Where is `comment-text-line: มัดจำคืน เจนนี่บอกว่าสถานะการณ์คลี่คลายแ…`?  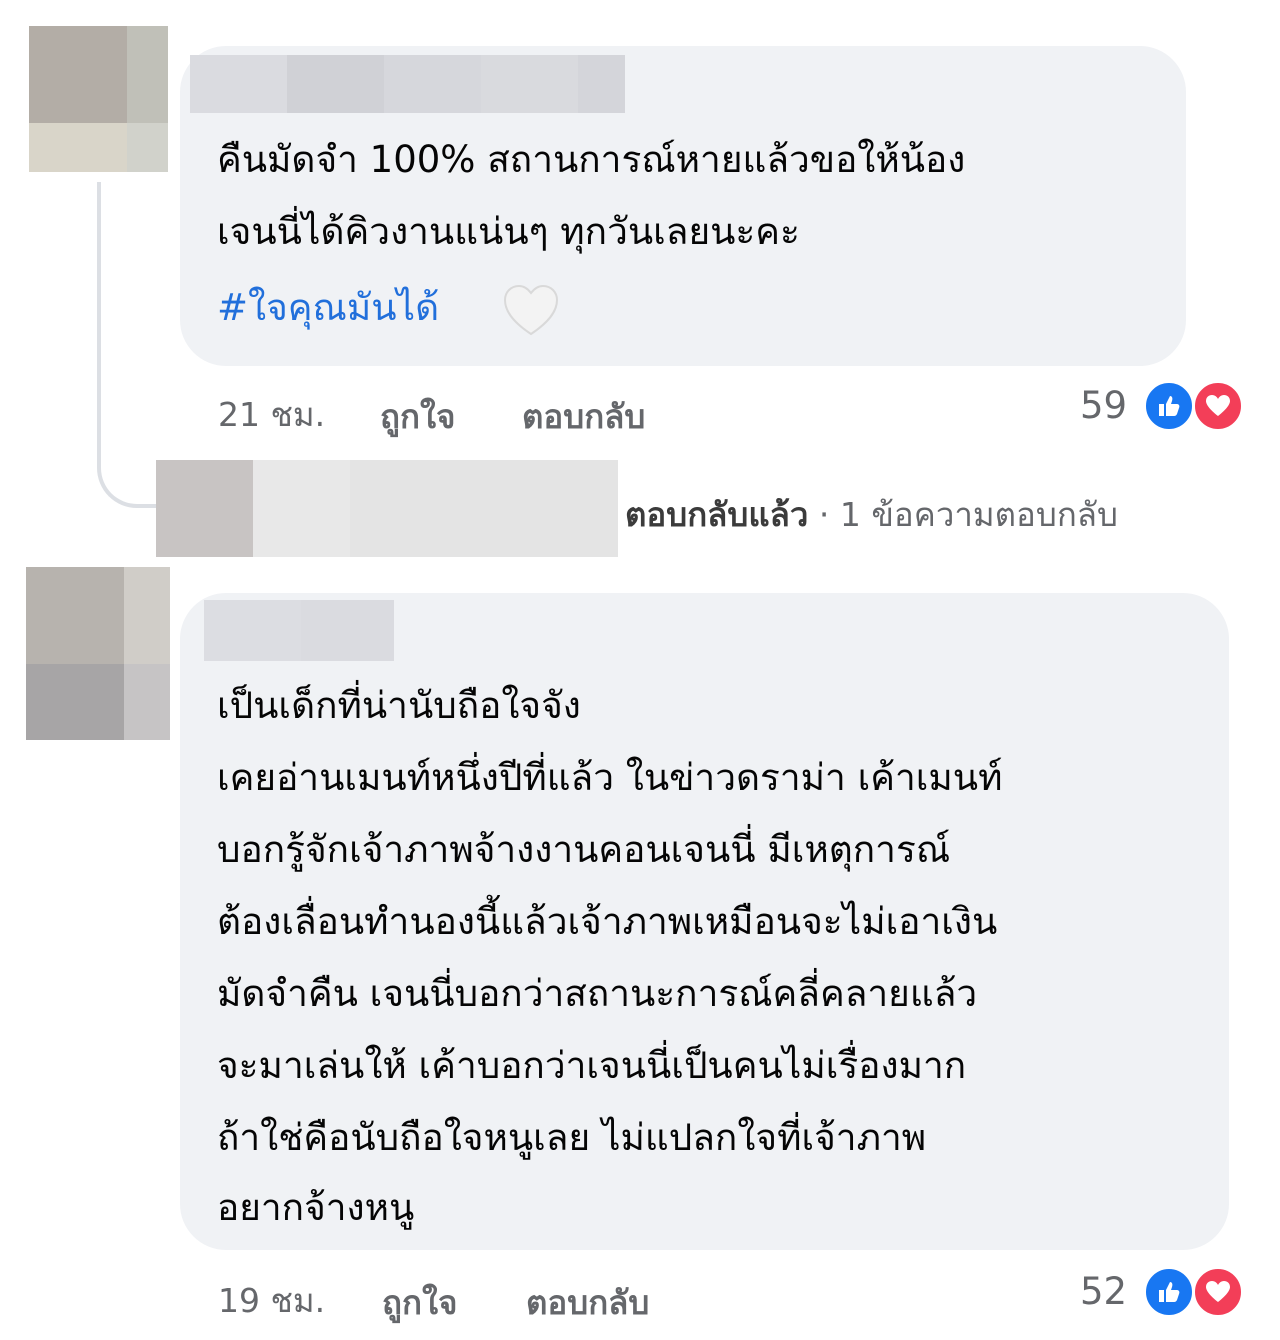
comment-text-line: มัดจำคืน เจนนี่บอกว่าสถานะการณ์คลี่คลายแ… is located at coordinates (597, 993).